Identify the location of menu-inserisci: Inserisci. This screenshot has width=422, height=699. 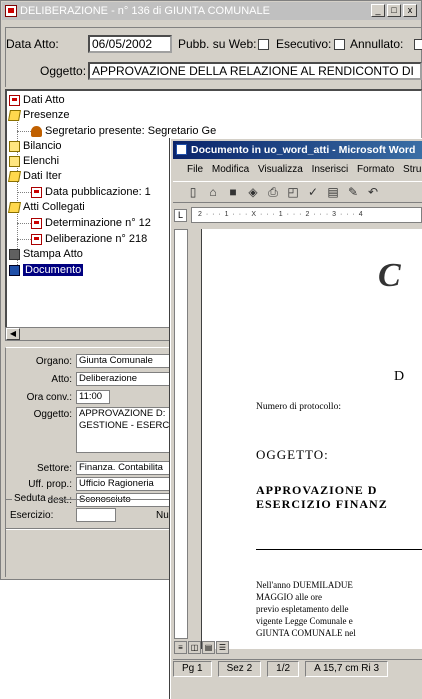
(330, 169).